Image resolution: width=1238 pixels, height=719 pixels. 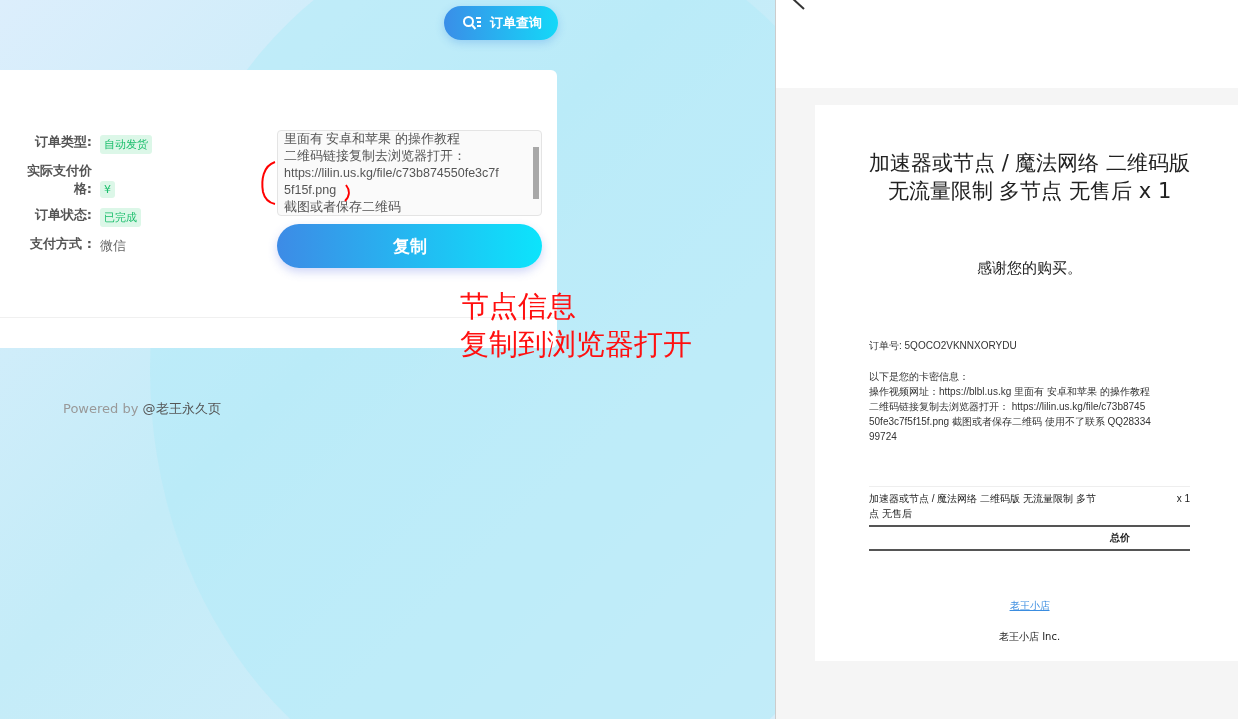 I want to click on field-label: 实际支付价格:, so click(x=59, y=180).